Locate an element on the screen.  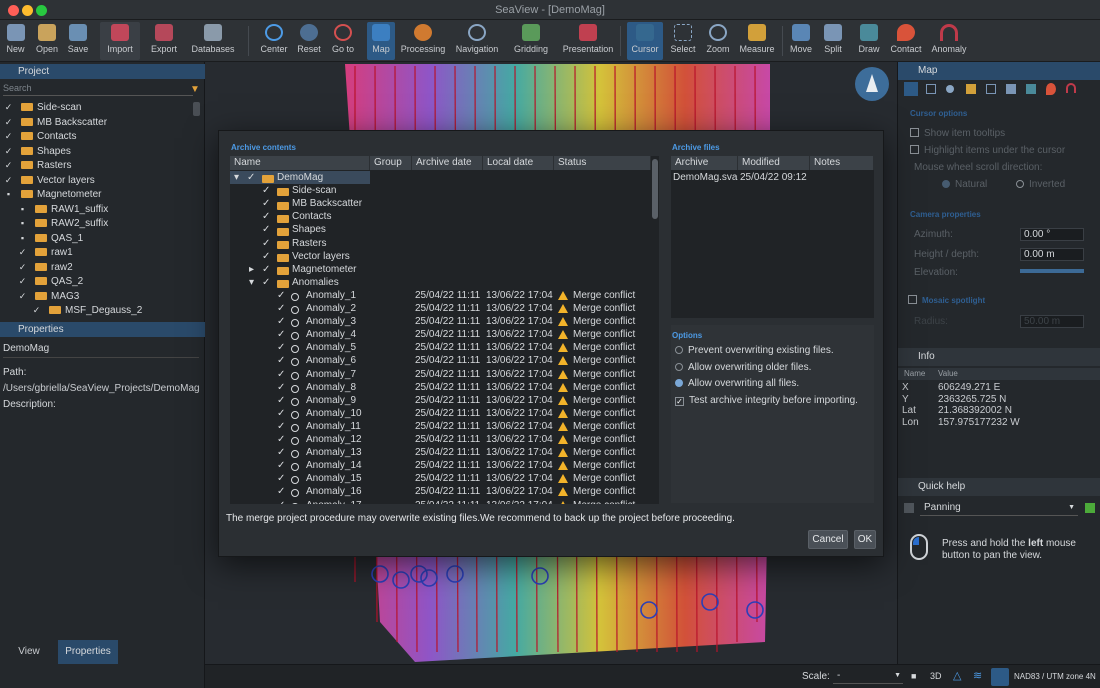
quick-help-select: Panning ▼ is located at coordinates (999, 508).